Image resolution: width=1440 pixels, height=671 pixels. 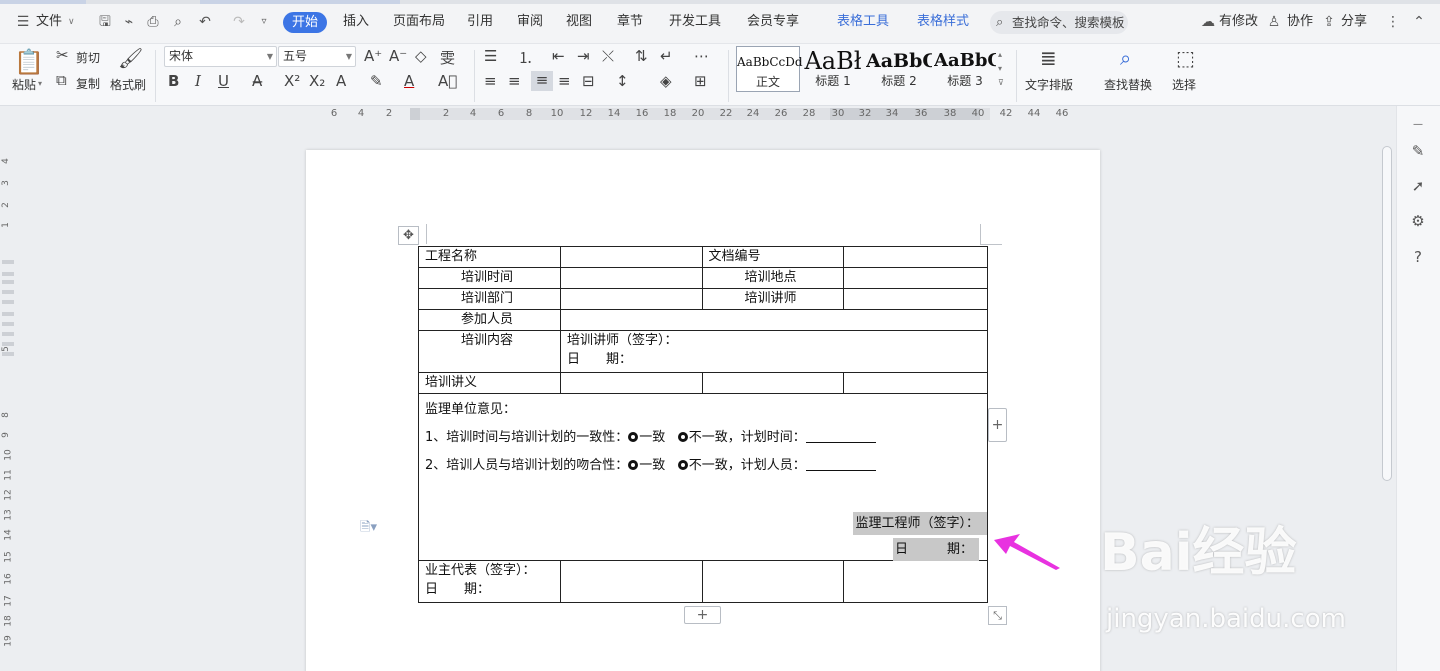 I want to click on scissors-icon: ✂, so click(x=62, y=55).